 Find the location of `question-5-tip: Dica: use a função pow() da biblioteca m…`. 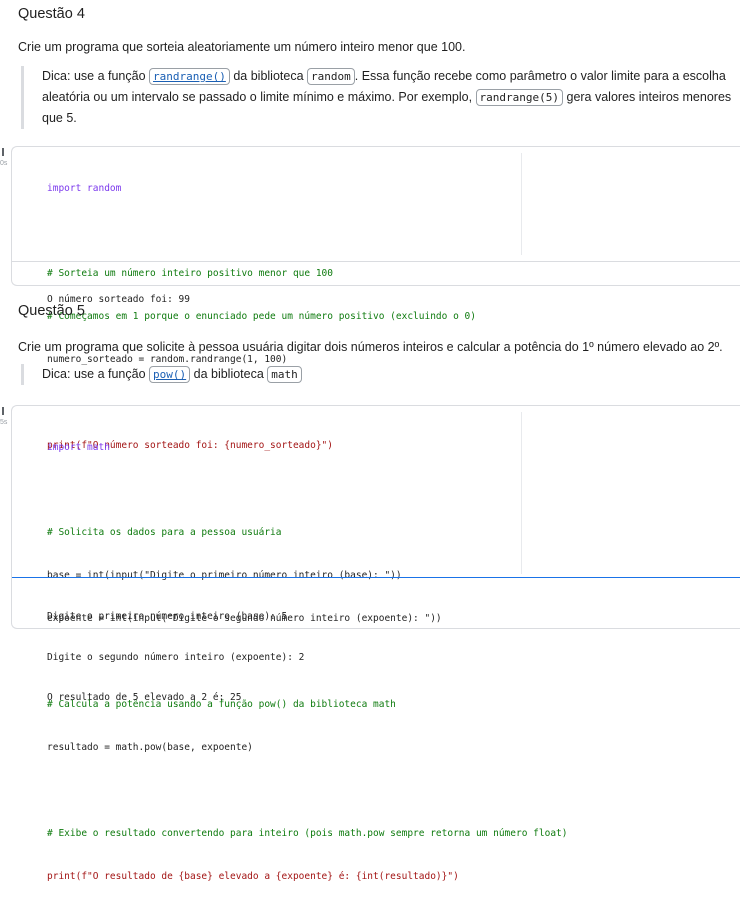

question-5-tip: Dica: use a função pow() da biblioteca m… is located at coordinates (376, 374).